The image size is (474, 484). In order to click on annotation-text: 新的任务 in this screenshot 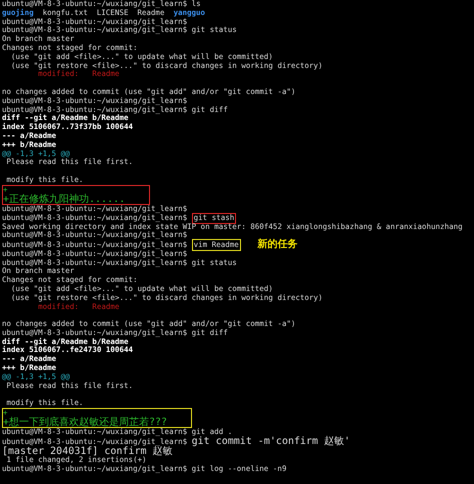, I will do `click(277, 245)`.